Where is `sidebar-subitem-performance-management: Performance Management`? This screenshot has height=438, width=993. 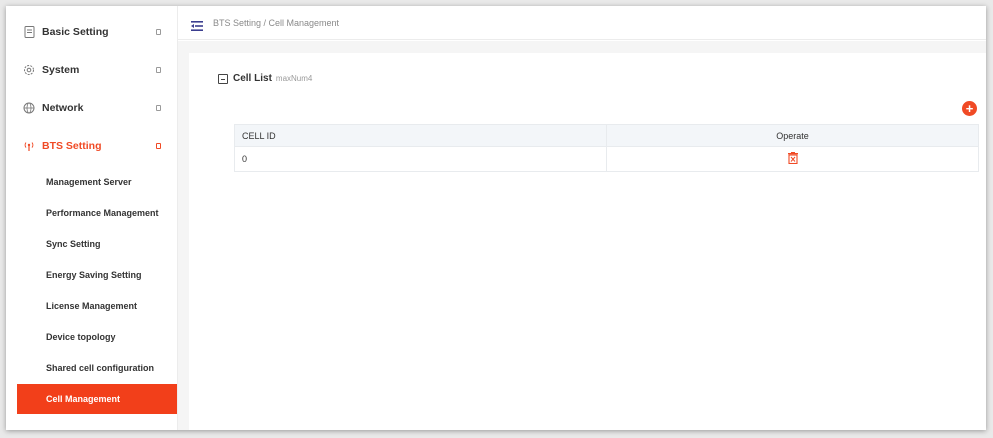
sidebar-subitem-performance-management: Performance Management is located at coordinates (97, 213).